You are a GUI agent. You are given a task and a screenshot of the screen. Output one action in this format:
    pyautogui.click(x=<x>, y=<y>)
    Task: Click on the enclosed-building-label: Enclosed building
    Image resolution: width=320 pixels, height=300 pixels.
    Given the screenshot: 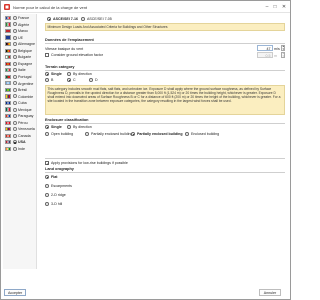 What is the action you would take?
    pyautogui.click(x=205, y=134)
    